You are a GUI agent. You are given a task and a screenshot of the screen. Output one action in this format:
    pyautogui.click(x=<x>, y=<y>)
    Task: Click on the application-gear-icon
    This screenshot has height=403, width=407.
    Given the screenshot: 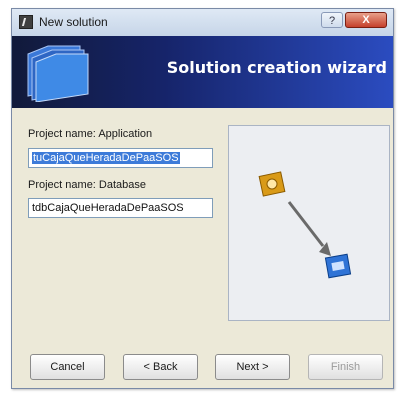 What is the action you would take?
    pyautogui.click(x=272, y=184)
    